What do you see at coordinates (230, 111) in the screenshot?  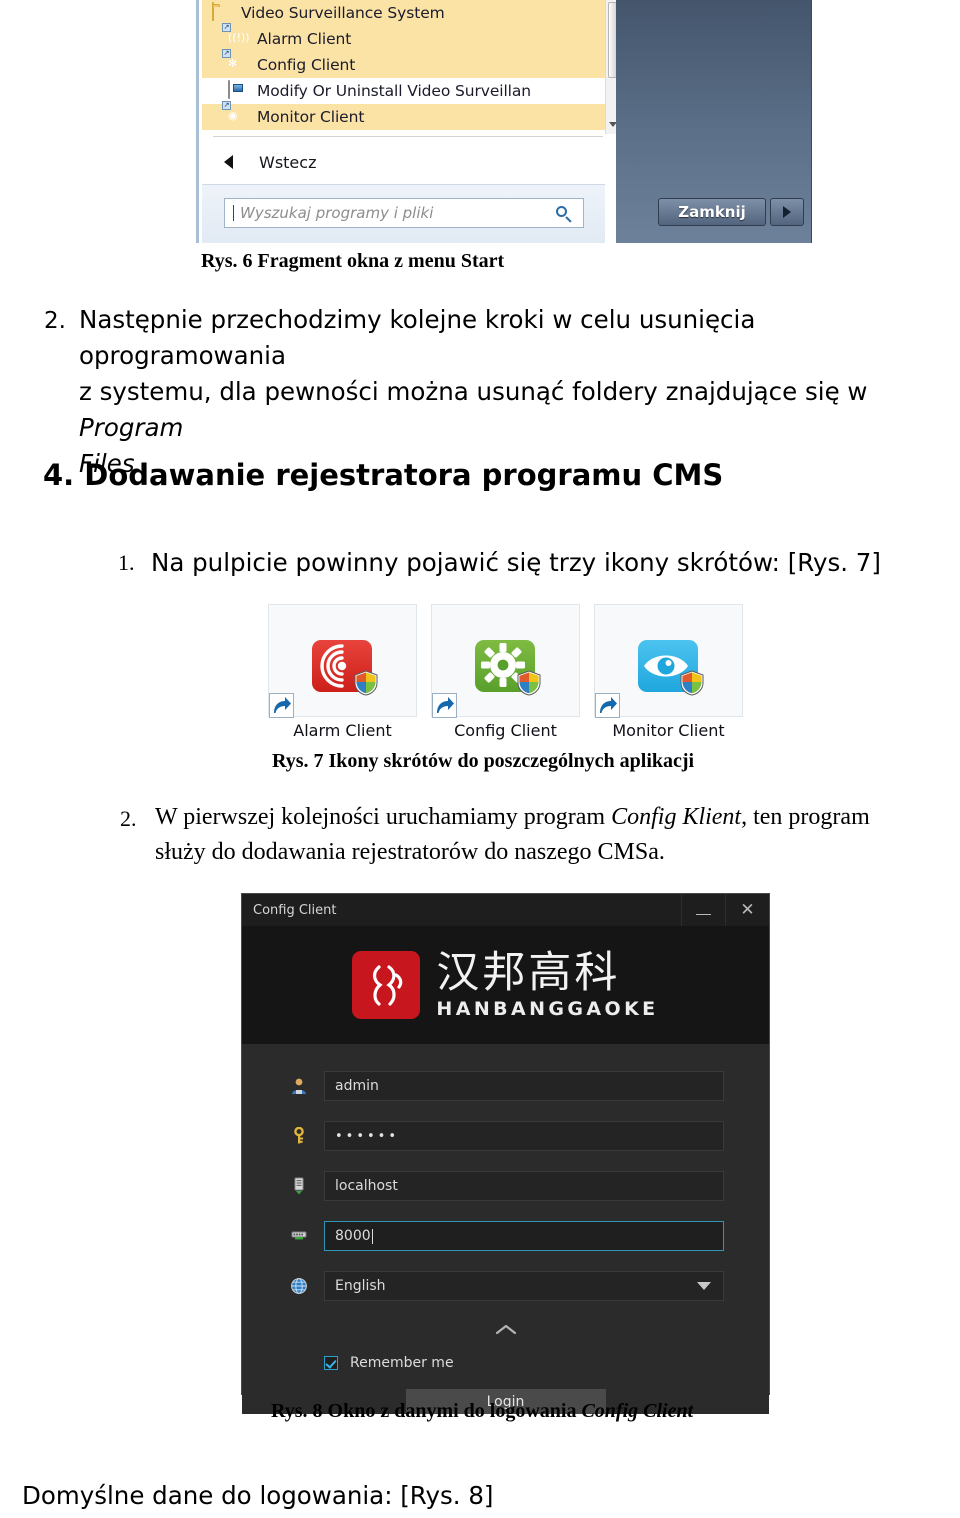 I see `monitor-client-icon: ◉ ↗` at bounding box center [230, 111].